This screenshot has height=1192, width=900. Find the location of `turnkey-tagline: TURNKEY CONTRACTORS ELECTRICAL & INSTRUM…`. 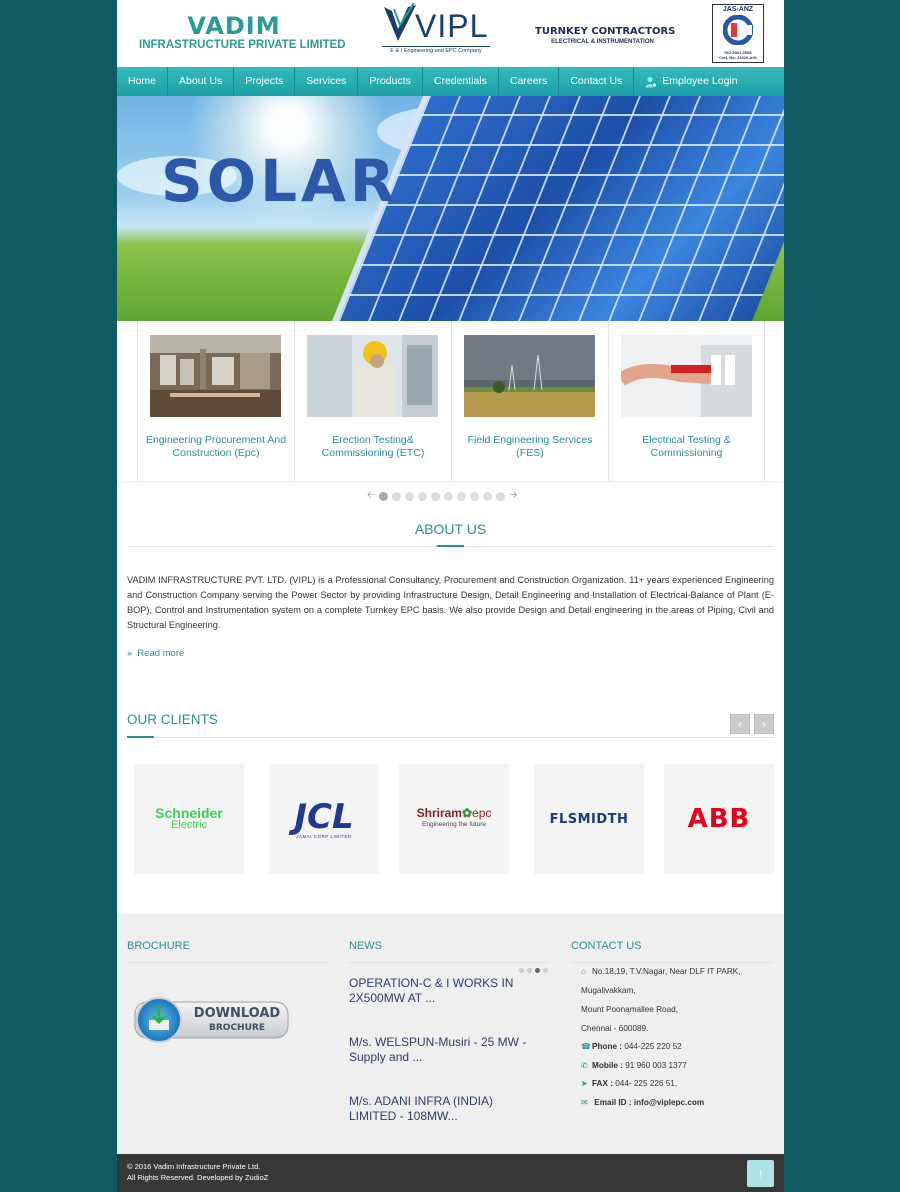

turnkey-tagline: TURNKEY CONTRACTORS ELECTRICAL & INSTRUM… is located at coordinates (605, 36).